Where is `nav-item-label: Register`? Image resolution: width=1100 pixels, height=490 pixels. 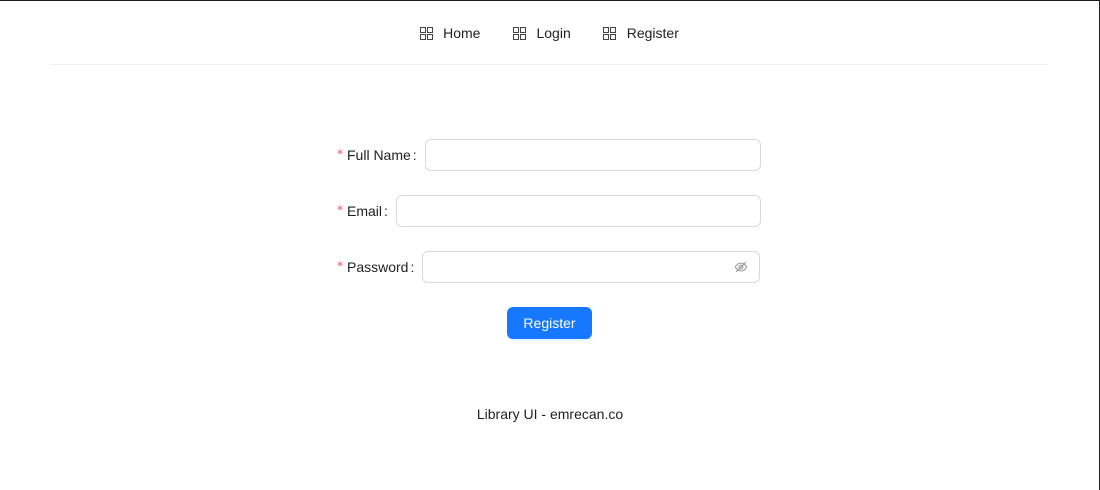
nav-item-label: Register is located at coordinates (652, 33).